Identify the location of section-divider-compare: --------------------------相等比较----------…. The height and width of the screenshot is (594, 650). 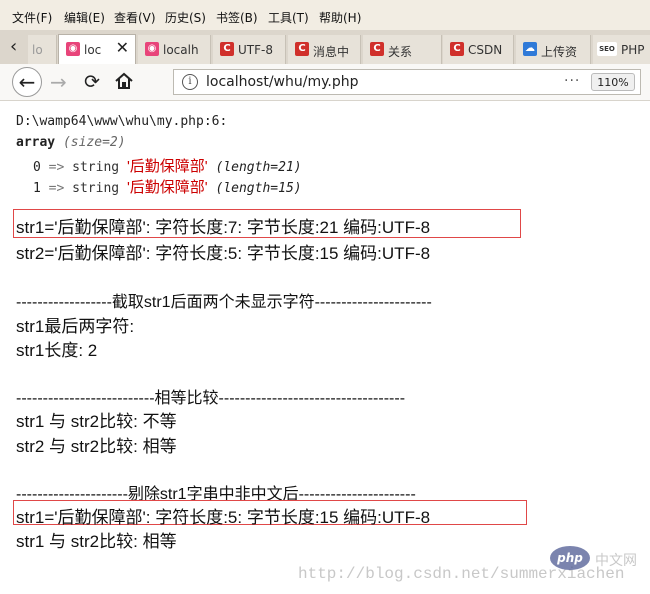
(211, 398).